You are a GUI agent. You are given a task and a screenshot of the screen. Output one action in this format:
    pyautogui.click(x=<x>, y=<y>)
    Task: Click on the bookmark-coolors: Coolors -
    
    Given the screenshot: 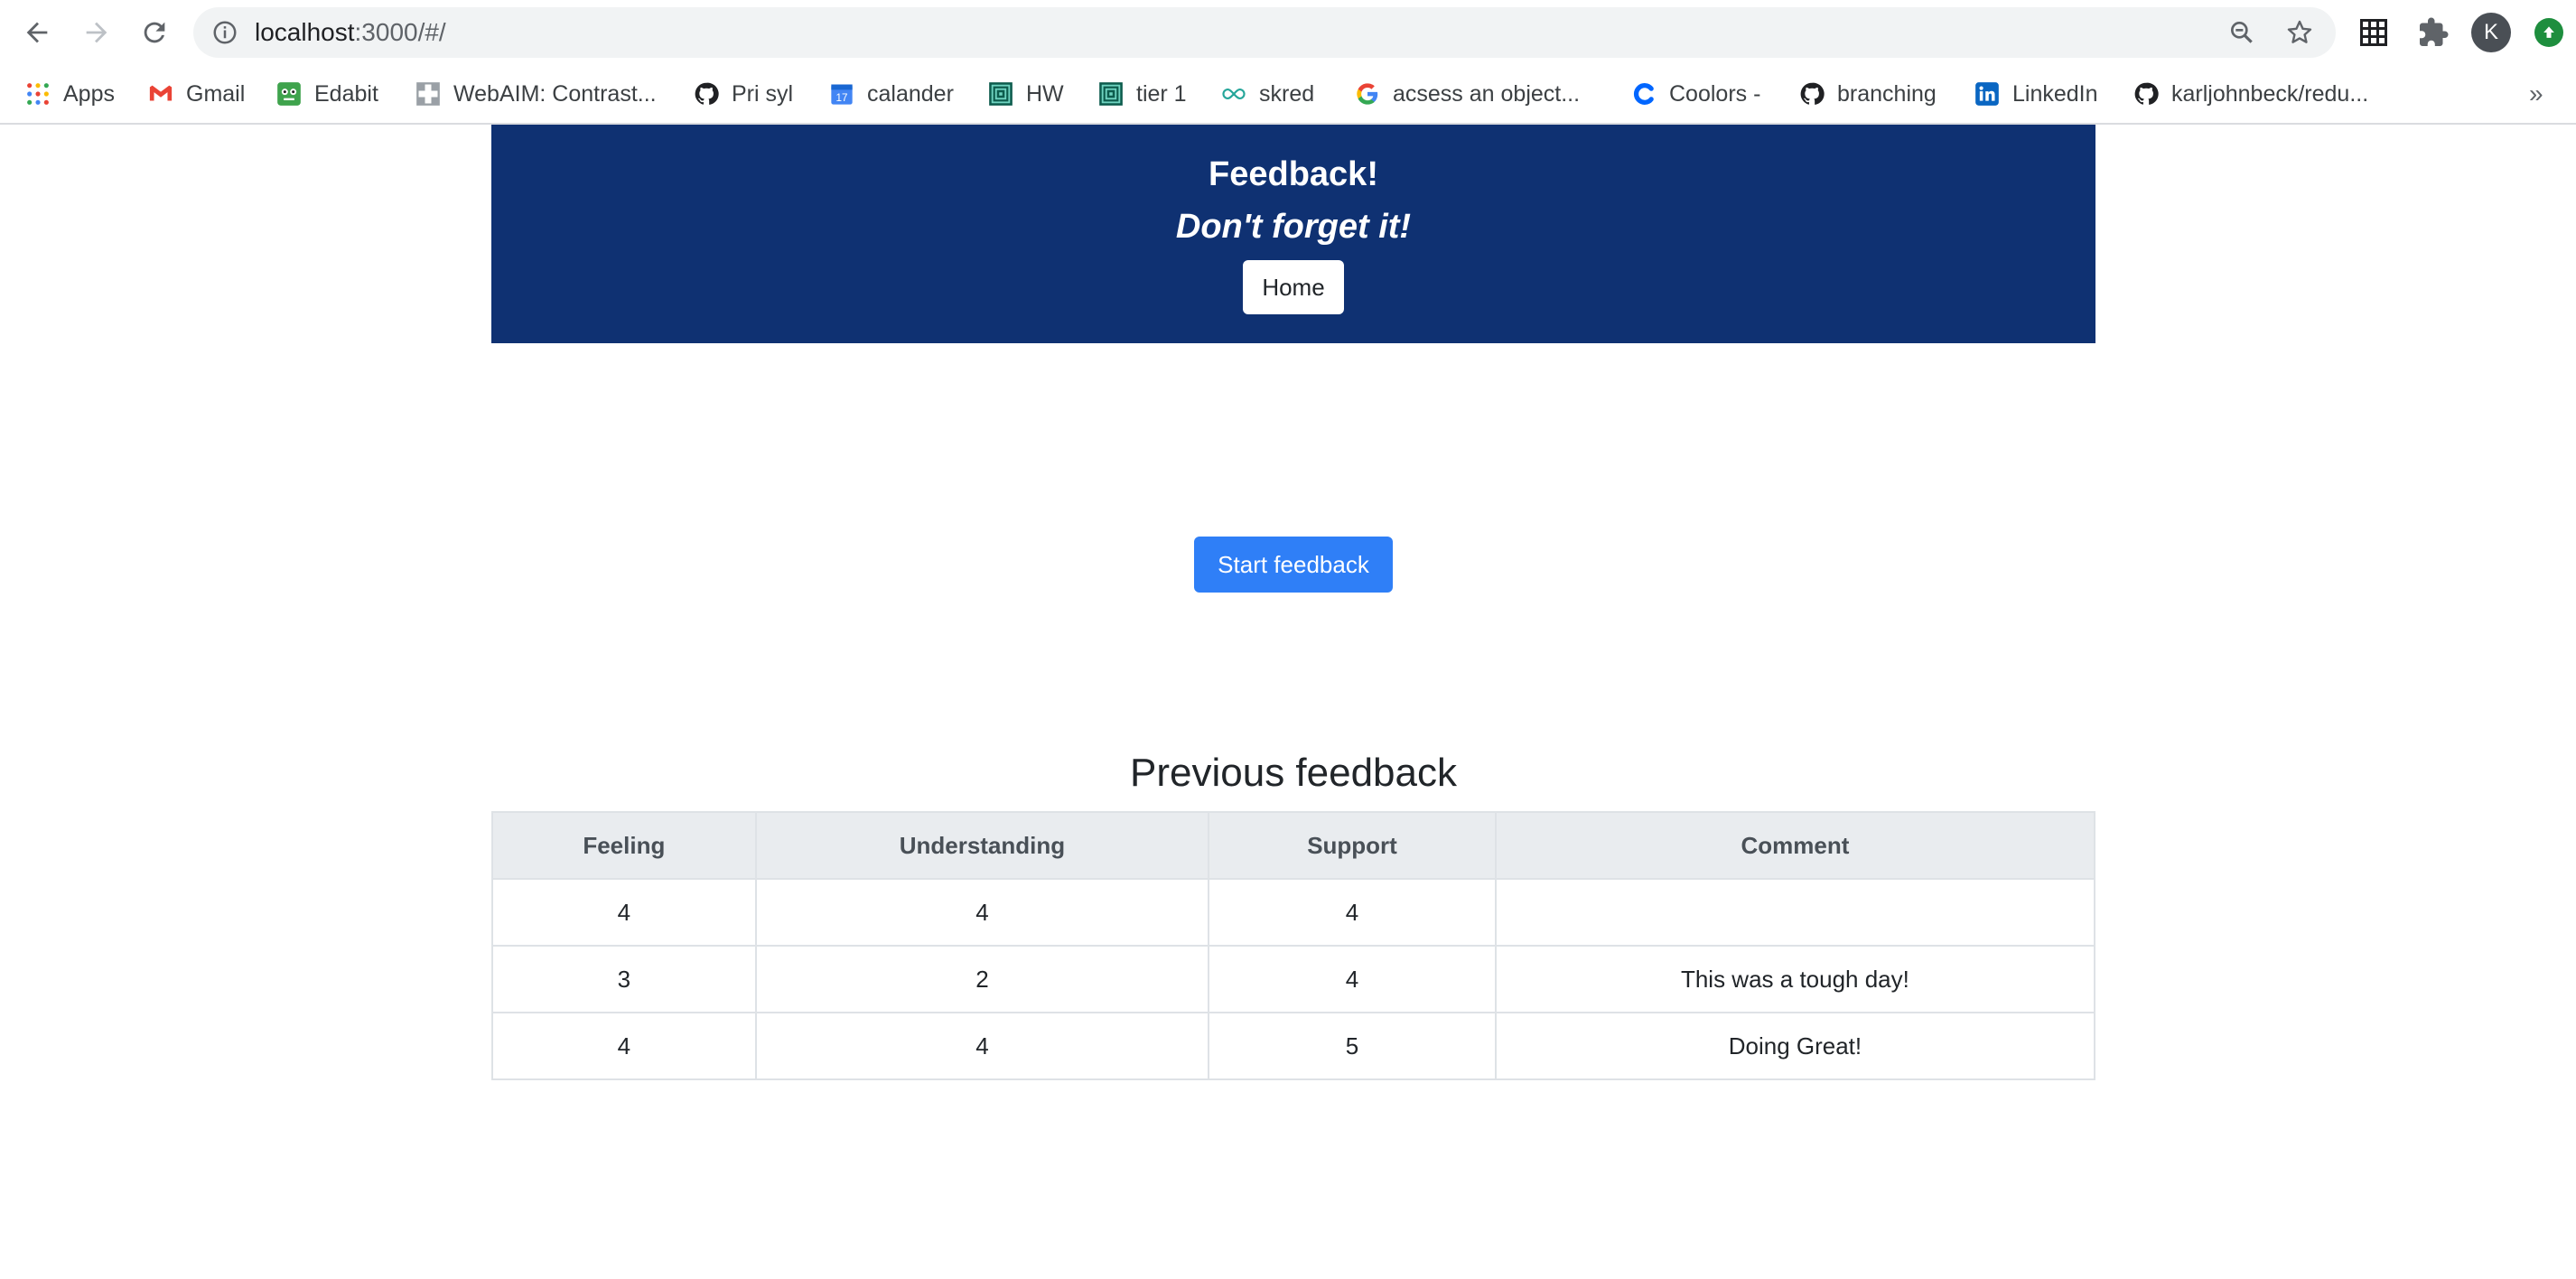 What is the action you would take?
    pyautogui.click(x=1695, y=94)
    